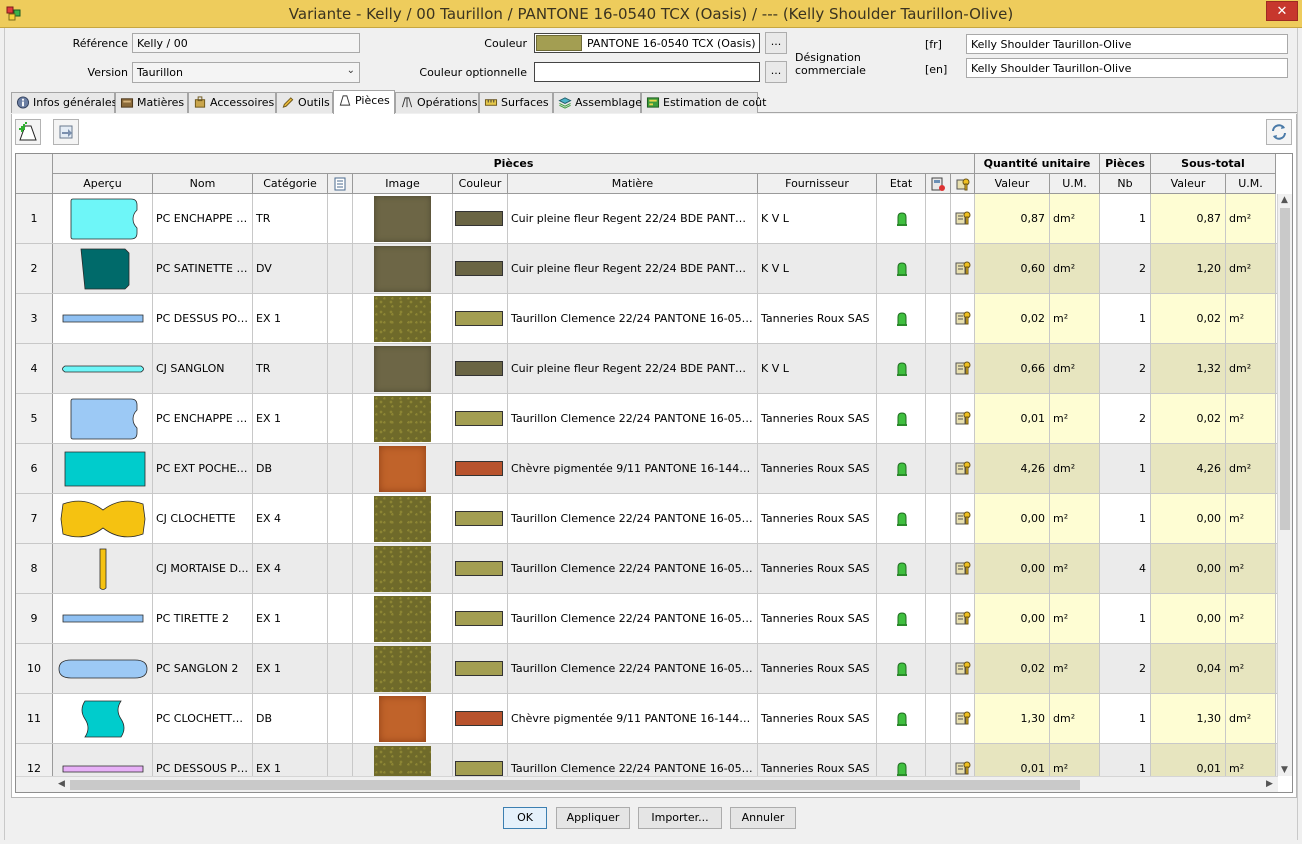 This screenshot has height=844, width=1302. What do you see at coordinates (1282, 11) in the screenshot?
I see `close-button: ✕` at bounding box center [1282, 11].